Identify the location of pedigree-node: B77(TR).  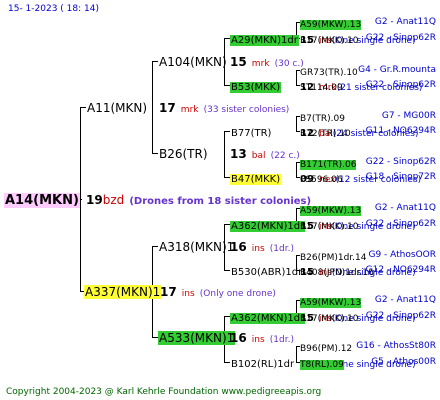
(251, 131).